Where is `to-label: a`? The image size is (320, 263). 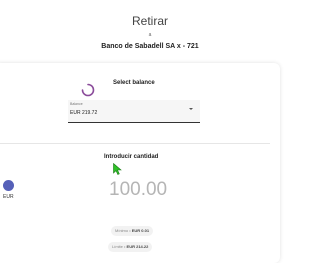
to-label: a is located at coordinates (150, 35).